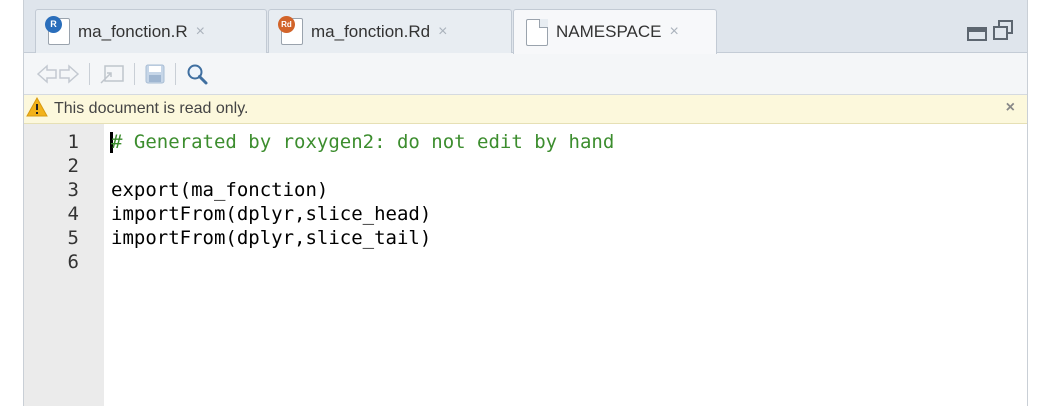  I want to click on show-in-new-window-icon, so click(112, 74).